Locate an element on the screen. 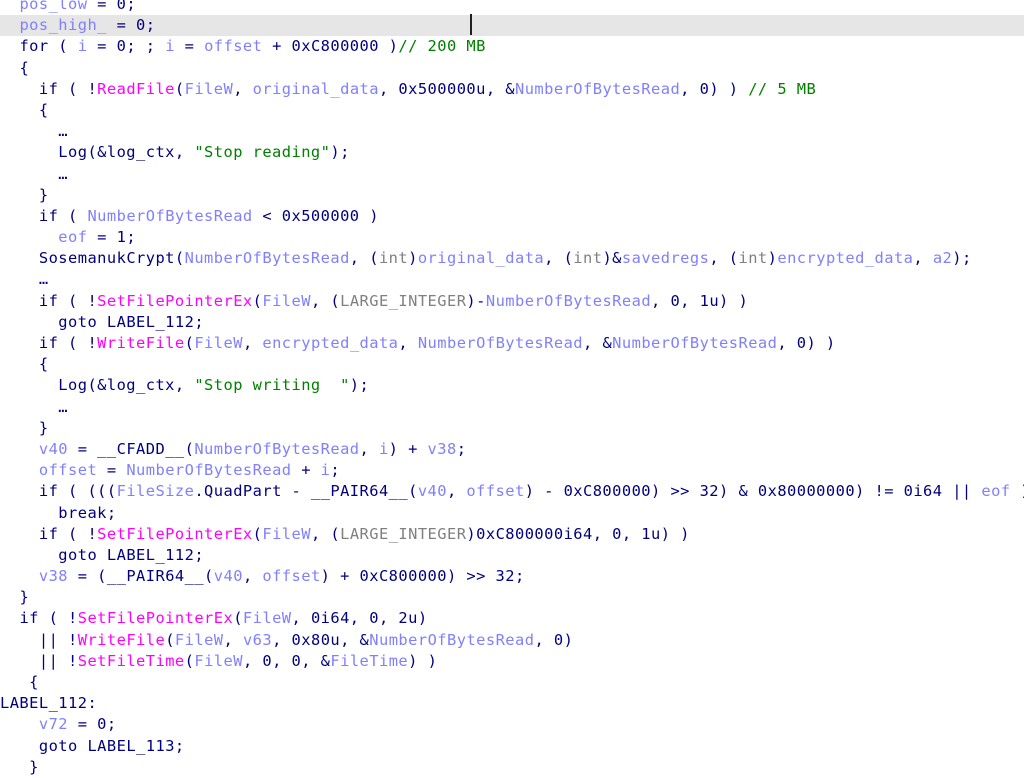 Image resolution: width=1024 pixels, height=778 pixels. variable: FileSize is located at coordinates (156, 491).